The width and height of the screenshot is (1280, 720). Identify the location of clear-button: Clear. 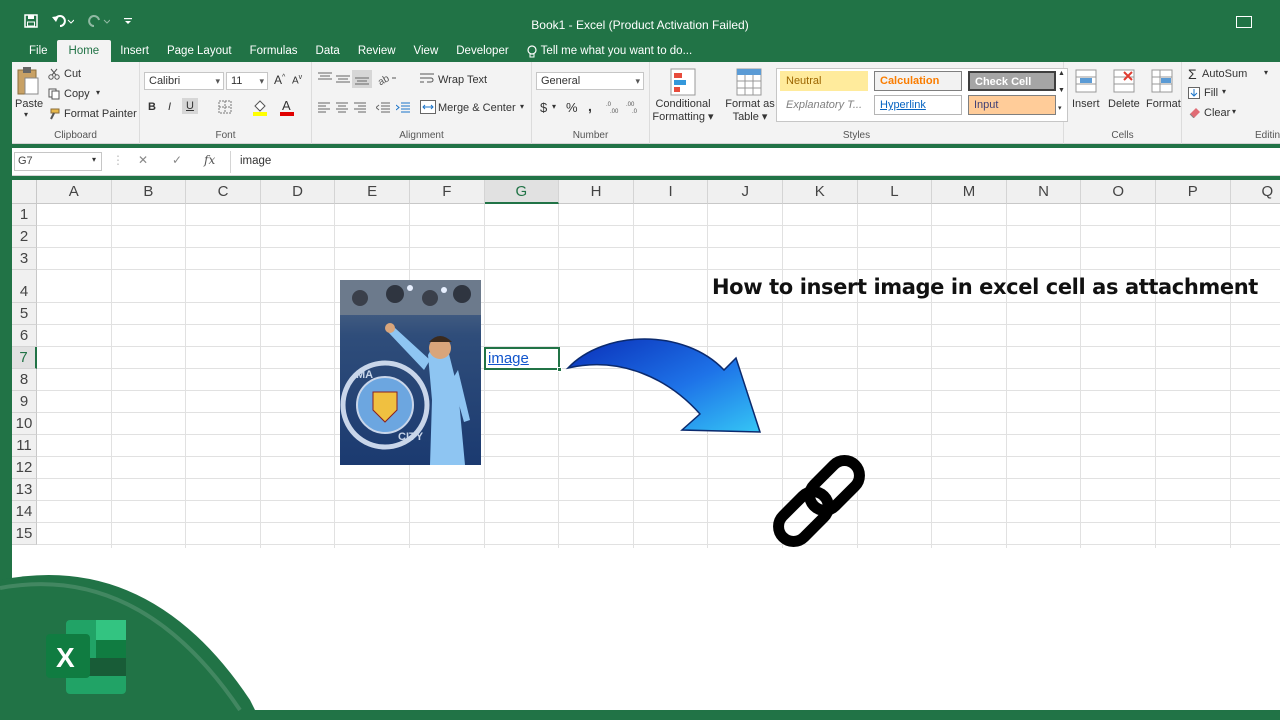
(1217, 113).